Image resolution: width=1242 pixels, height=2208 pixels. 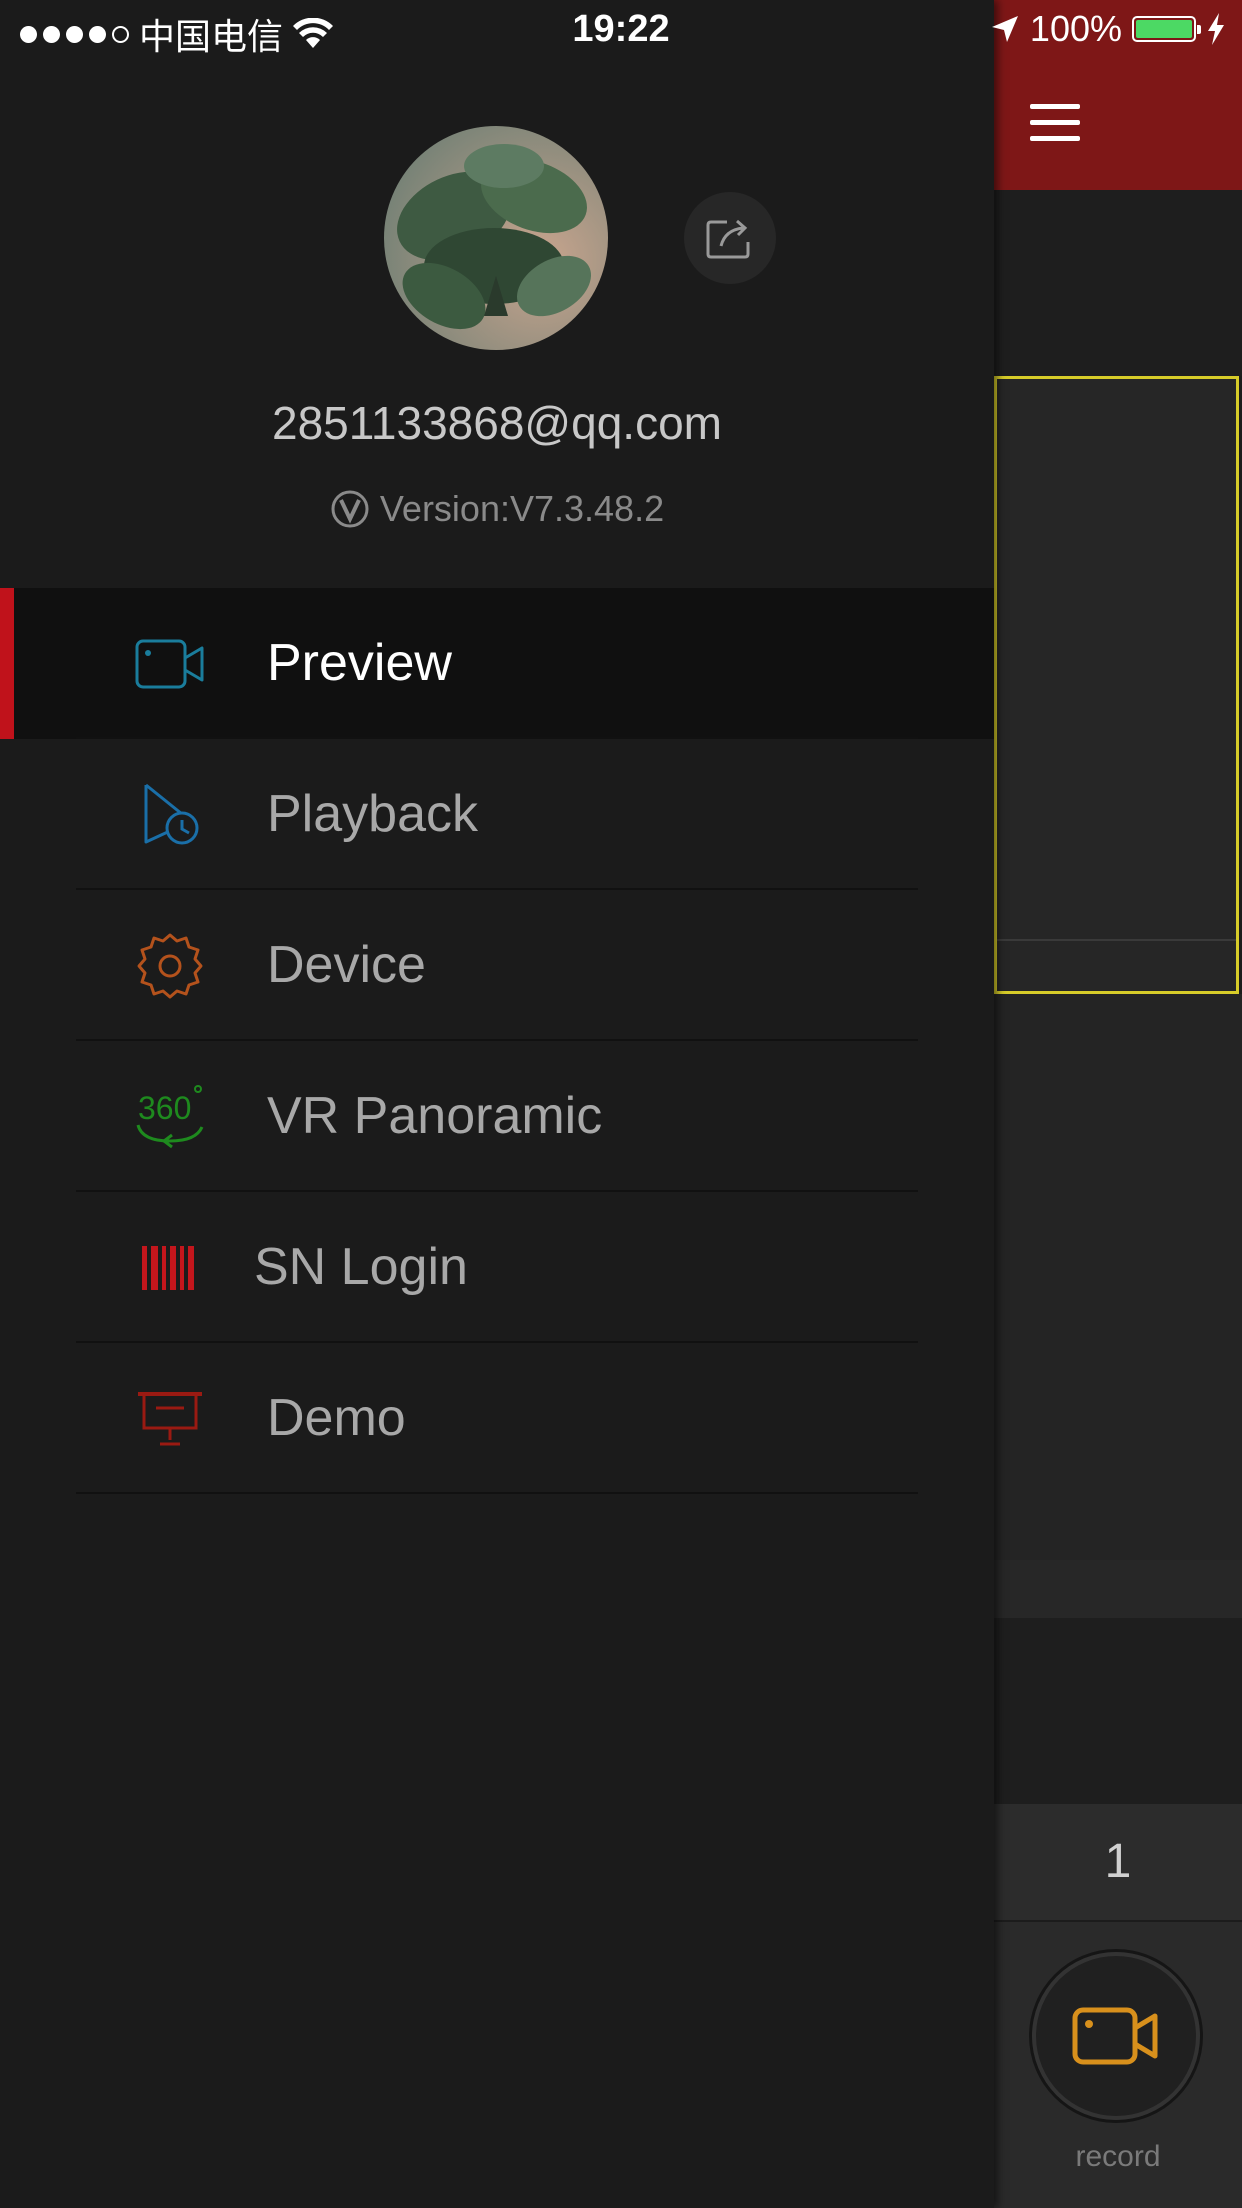 I want to click on menu-label: SN Login, so click(x=361, y=1267).